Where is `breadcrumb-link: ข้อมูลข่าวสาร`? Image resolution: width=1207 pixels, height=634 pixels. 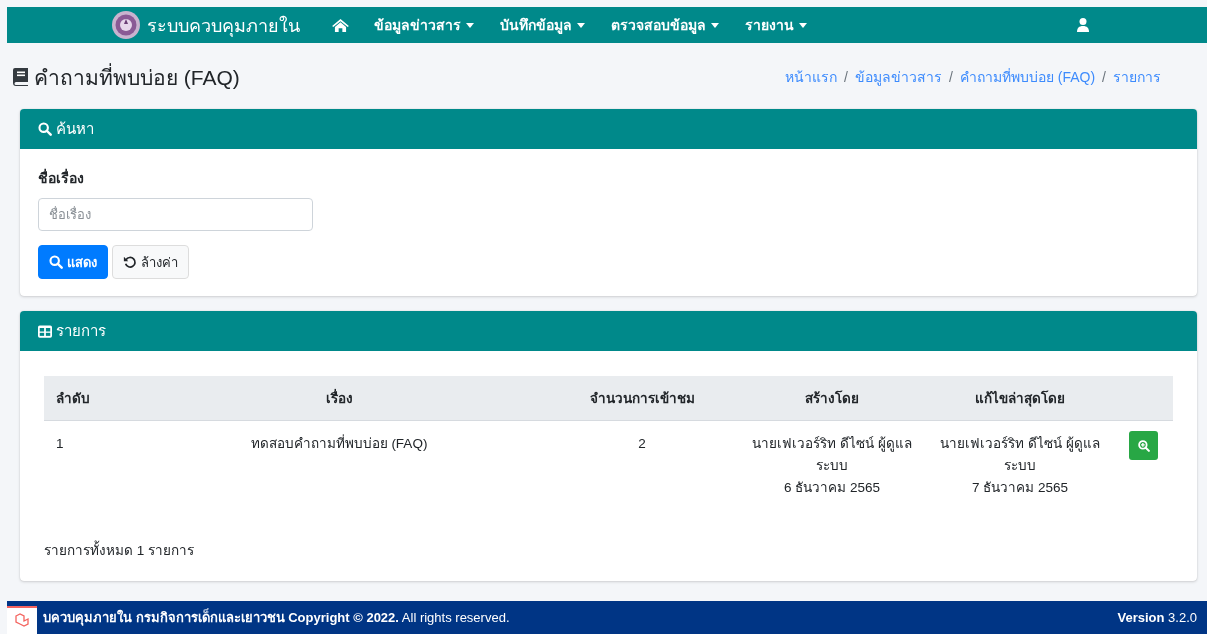
breadcrumb-link: ข้อมูลข่าวสาร is located at coordinates (898, 77).